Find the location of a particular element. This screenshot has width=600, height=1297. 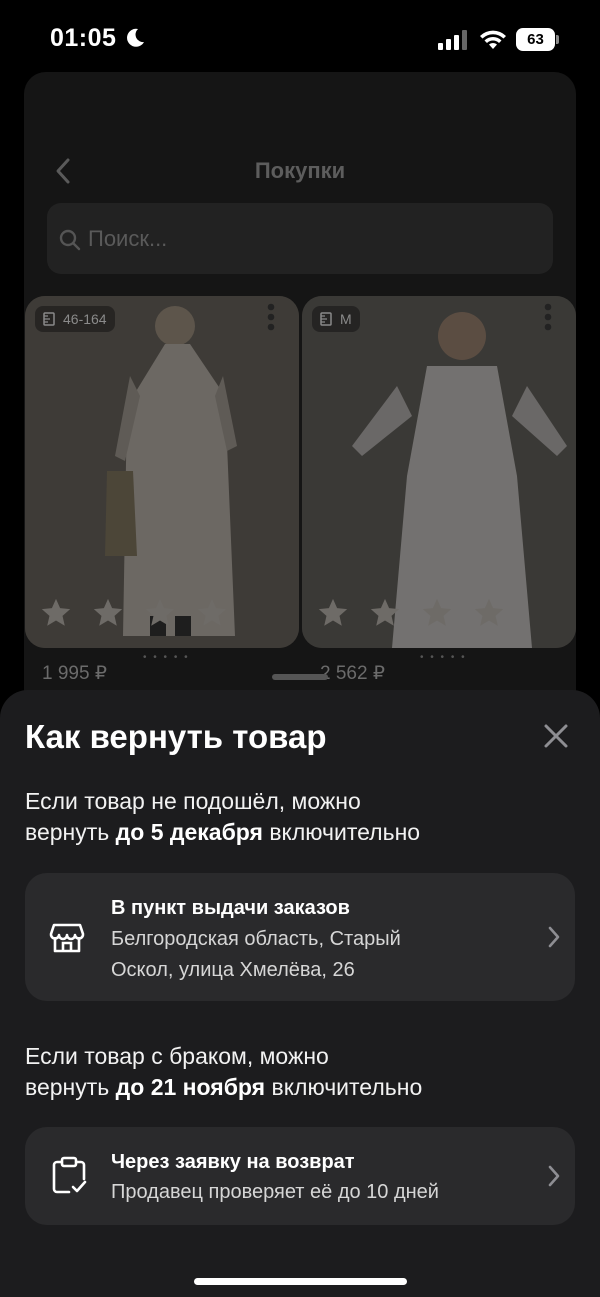

defect-return-line2: вернуть до 21 ноября включительно is located at coordinates (224, 1087).